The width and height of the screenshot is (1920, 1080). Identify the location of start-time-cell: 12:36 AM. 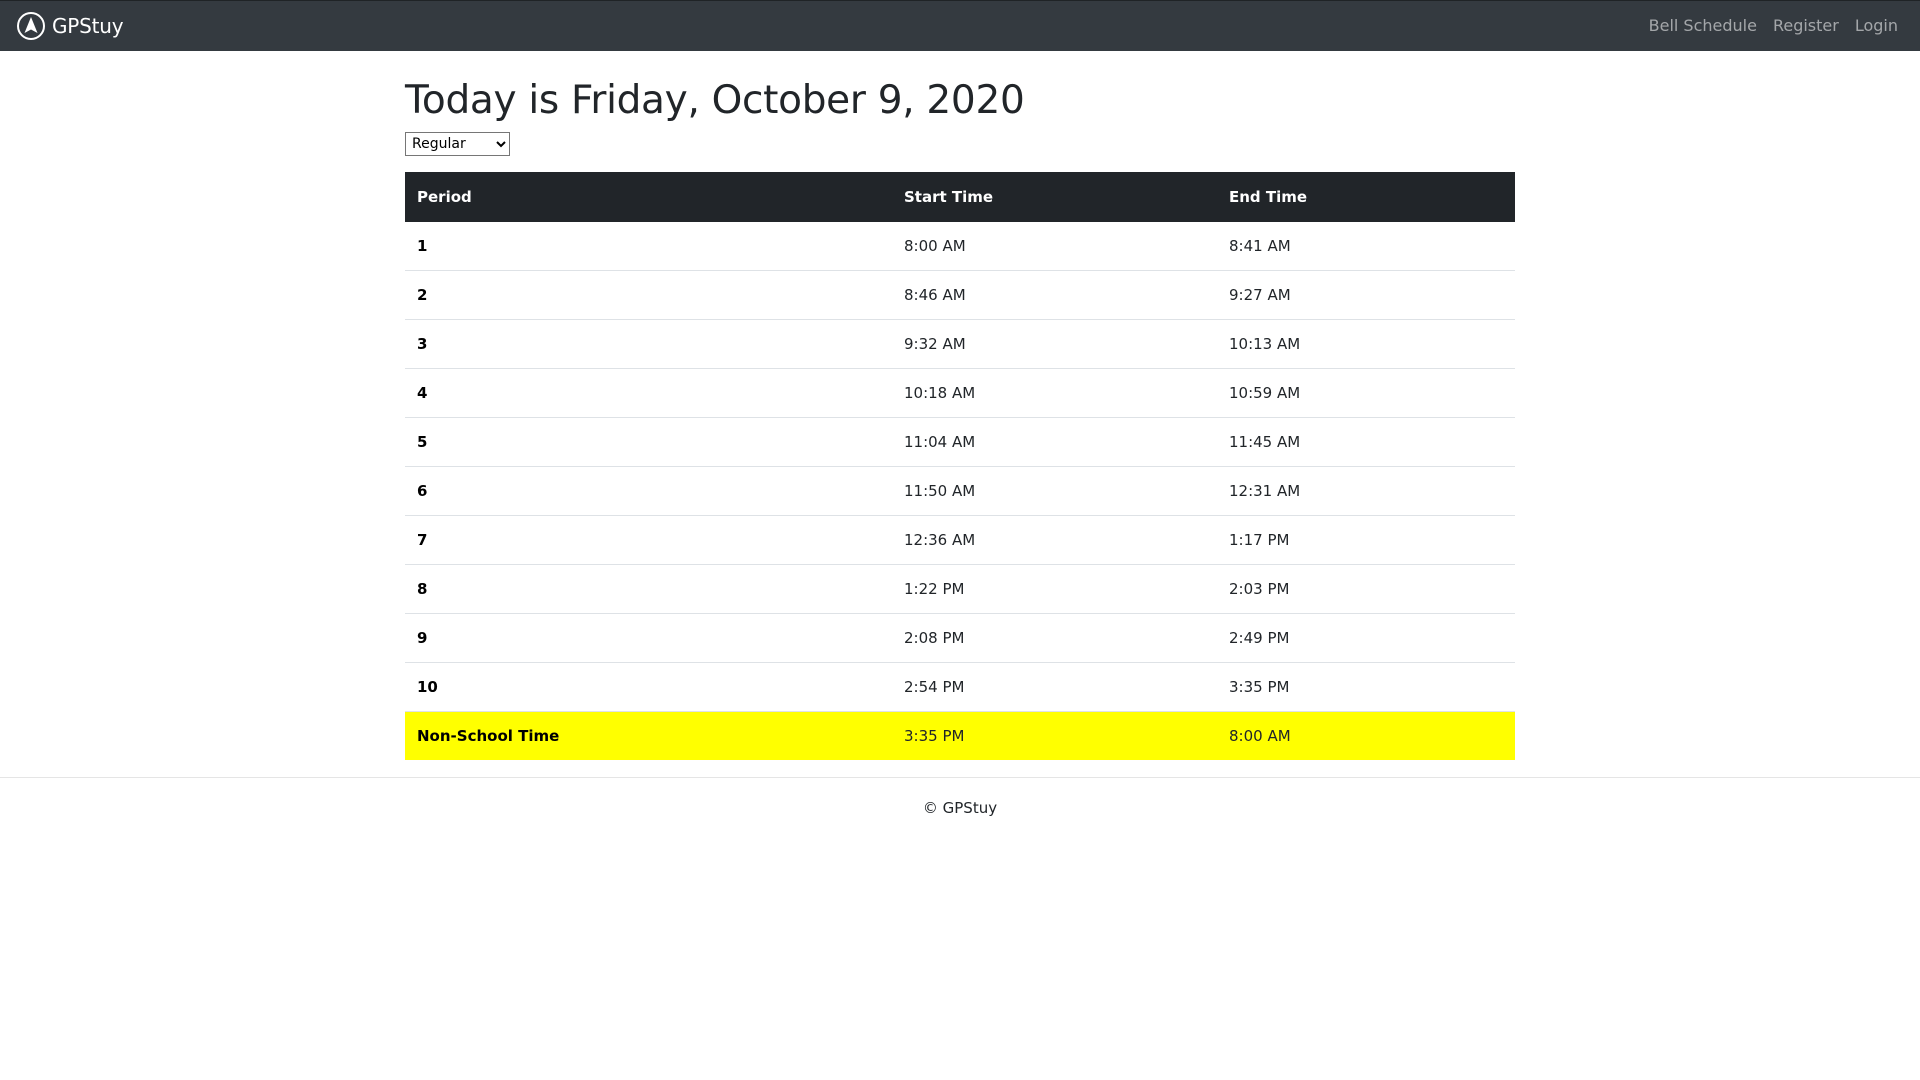
(1054, 540).